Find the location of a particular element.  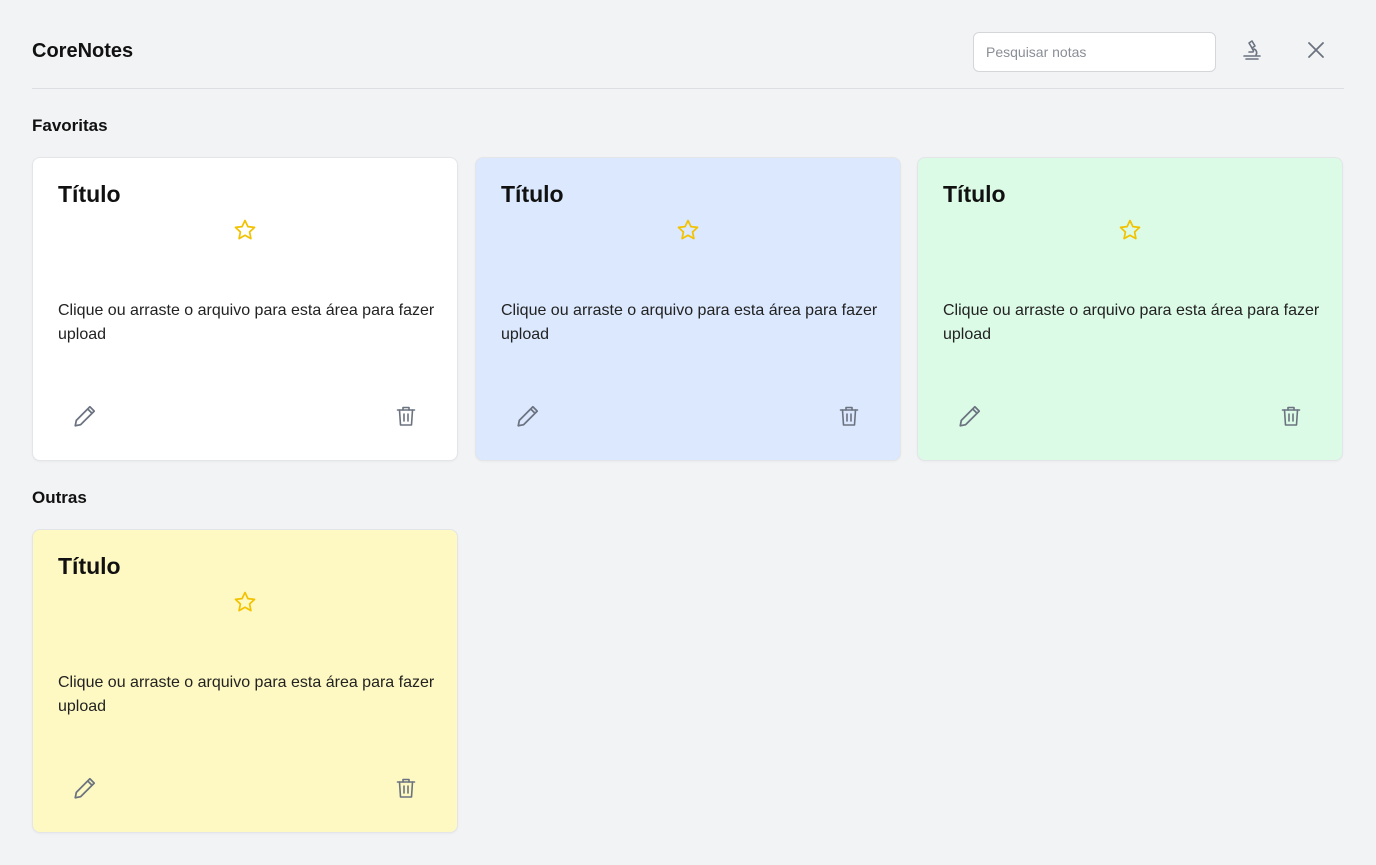

microscope-icon is located at coordinates (1252, 52).